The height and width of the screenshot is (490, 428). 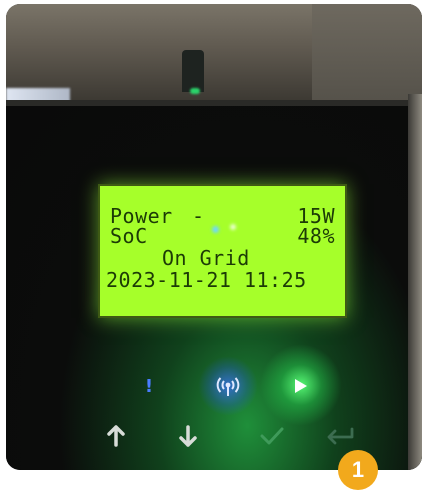 I want to click on led-reflection-blue, so click(x=215, y=229).